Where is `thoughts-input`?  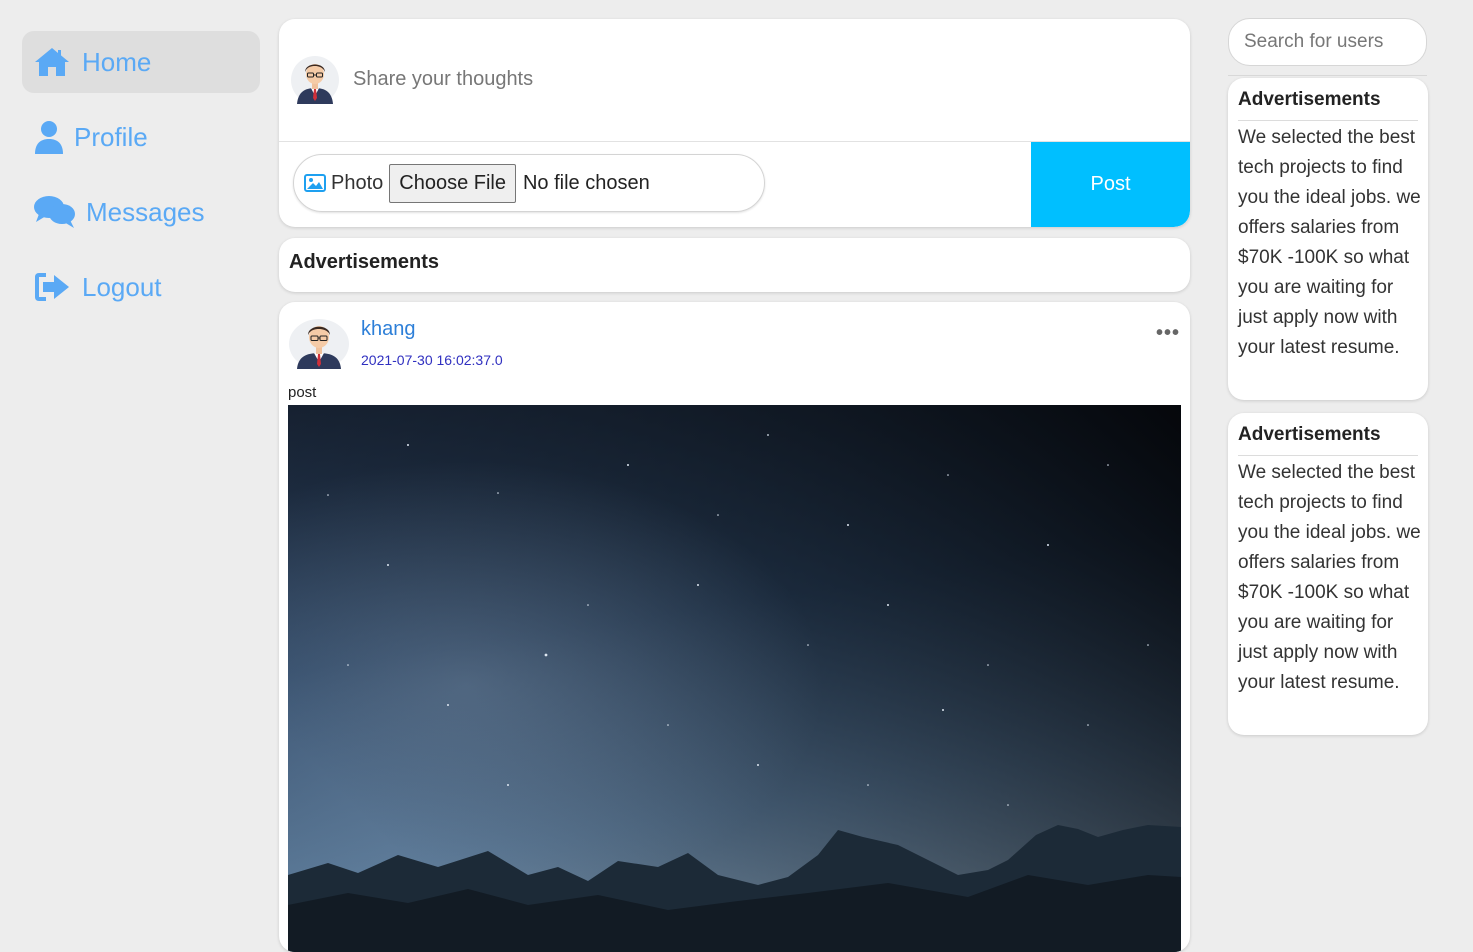 thoughts-input is located at coordinates (653, 79).